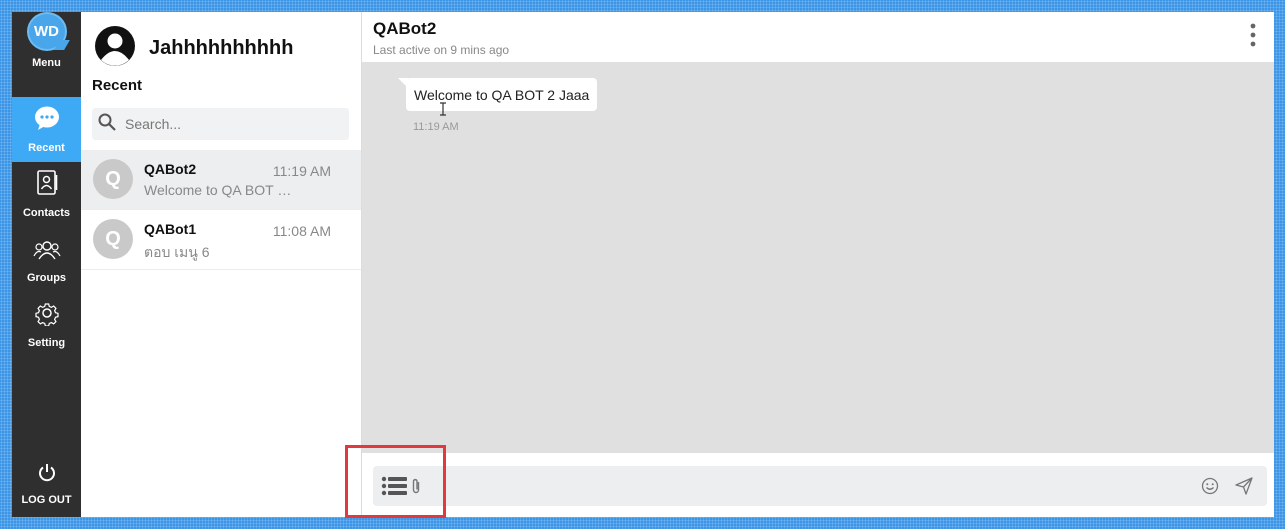  What do you see at coordinates (218, 190) in the screenshot?
I see `chat-preview: Welcome to QA BOT 2 Jaaa` at bounding box center [218, 190].